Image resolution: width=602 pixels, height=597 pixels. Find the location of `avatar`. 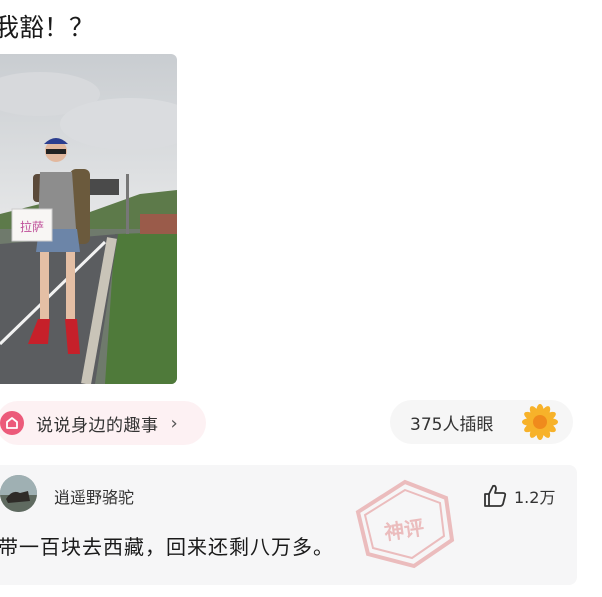

avatar is located at coordinates (18, 493).